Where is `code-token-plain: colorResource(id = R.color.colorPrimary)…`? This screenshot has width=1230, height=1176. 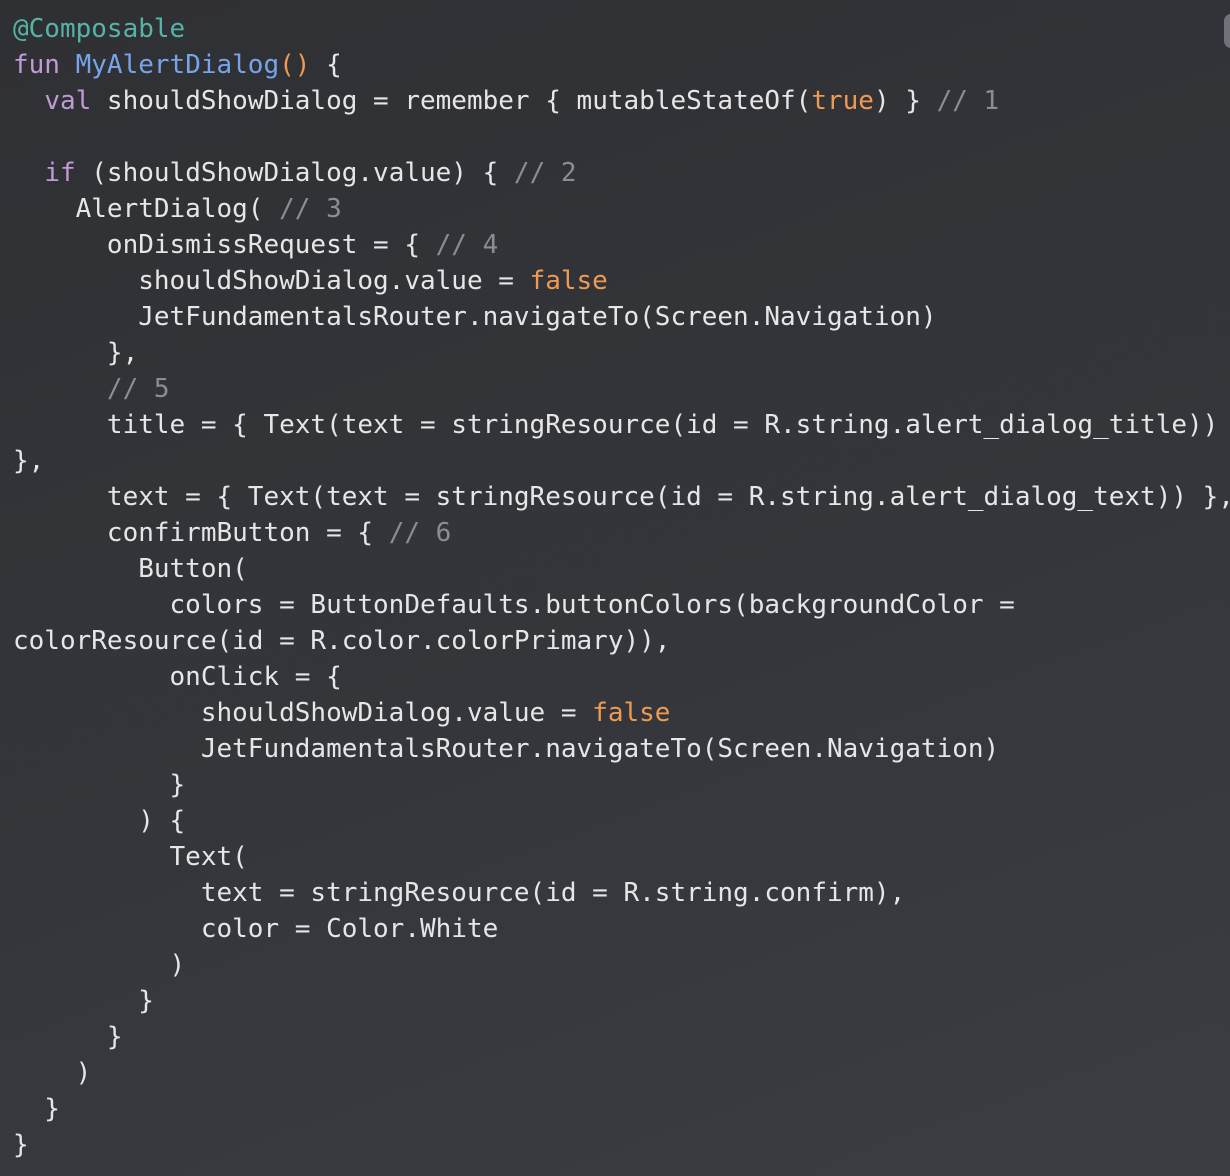 code-token-plain: colorResource(id = R.color.colorPrimary)… is located at coordinates (342, 641).